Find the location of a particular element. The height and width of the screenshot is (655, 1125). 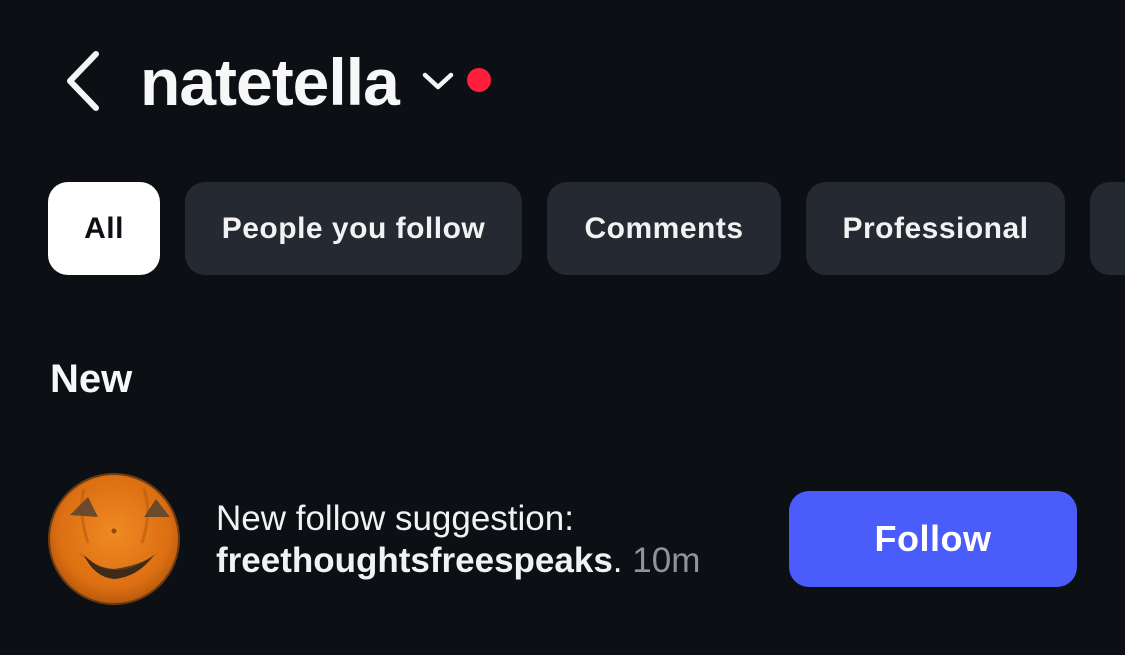

filter-chip-more is located at coordinates (1107, 228).